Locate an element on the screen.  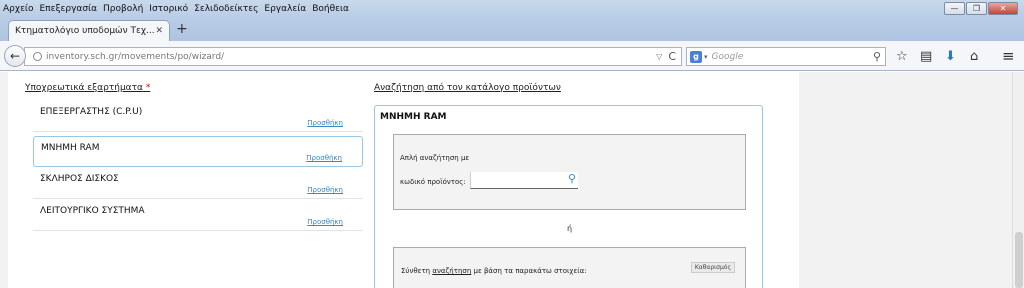
simple-search-box: Απλή αναζήτηση με κωδικό προϊόντος: ⚲ is located at coordinates (569, 172).